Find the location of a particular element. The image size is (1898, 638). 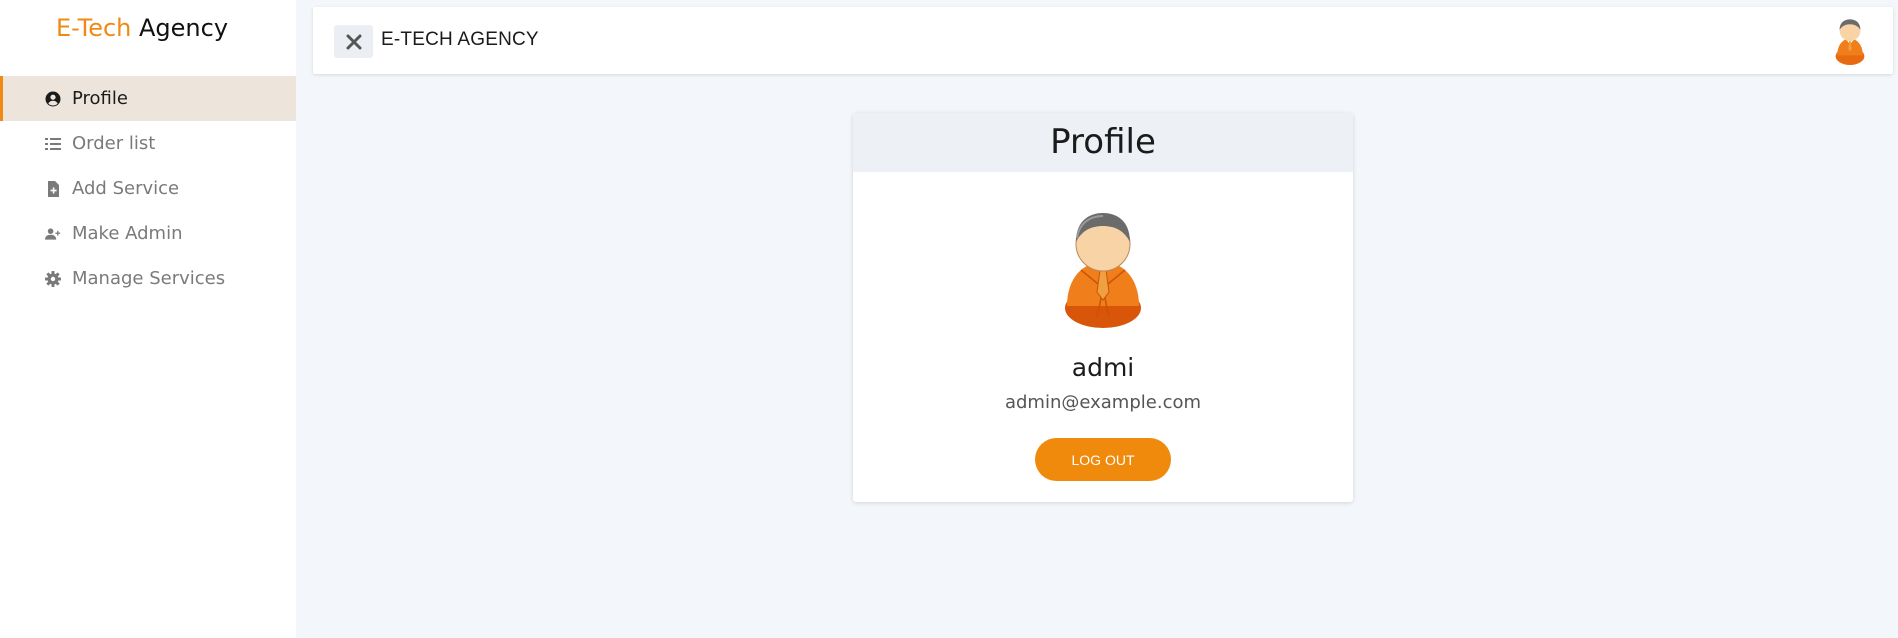

user-avatar-icon is located at coordinates (1850, 41).